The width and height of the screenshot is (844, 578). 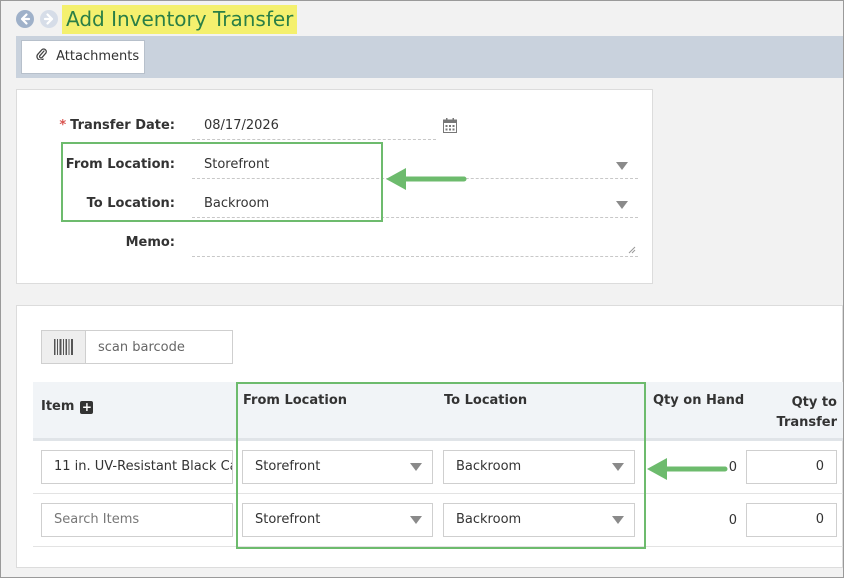 What do you see at coordinates (486, 400) in the screenshot?
I see `column-header-to-location: To Location` at bounding box center [486, 400].